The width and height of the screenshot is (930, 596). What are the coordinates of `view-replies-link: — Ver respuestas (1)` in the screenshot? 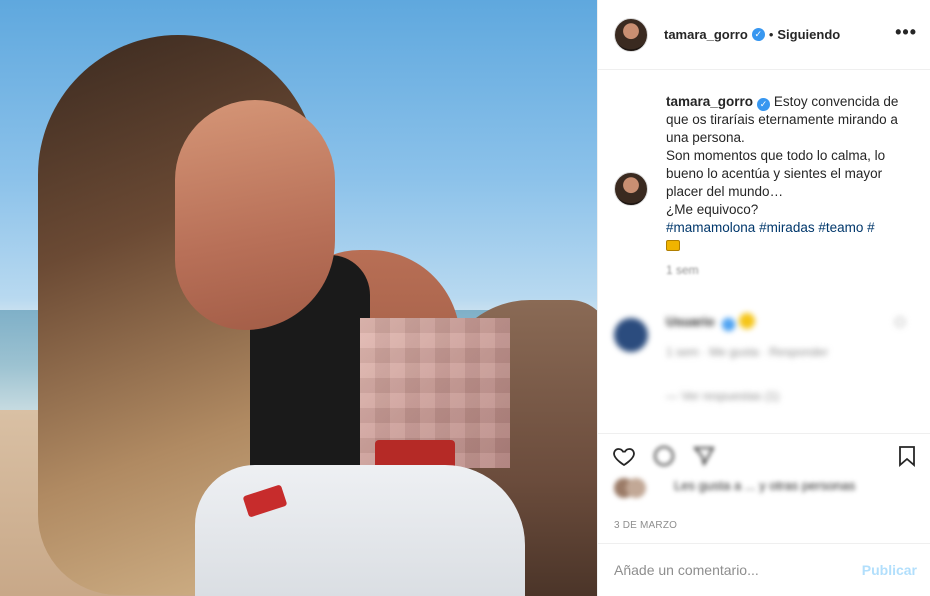 It's located at (722, 396).